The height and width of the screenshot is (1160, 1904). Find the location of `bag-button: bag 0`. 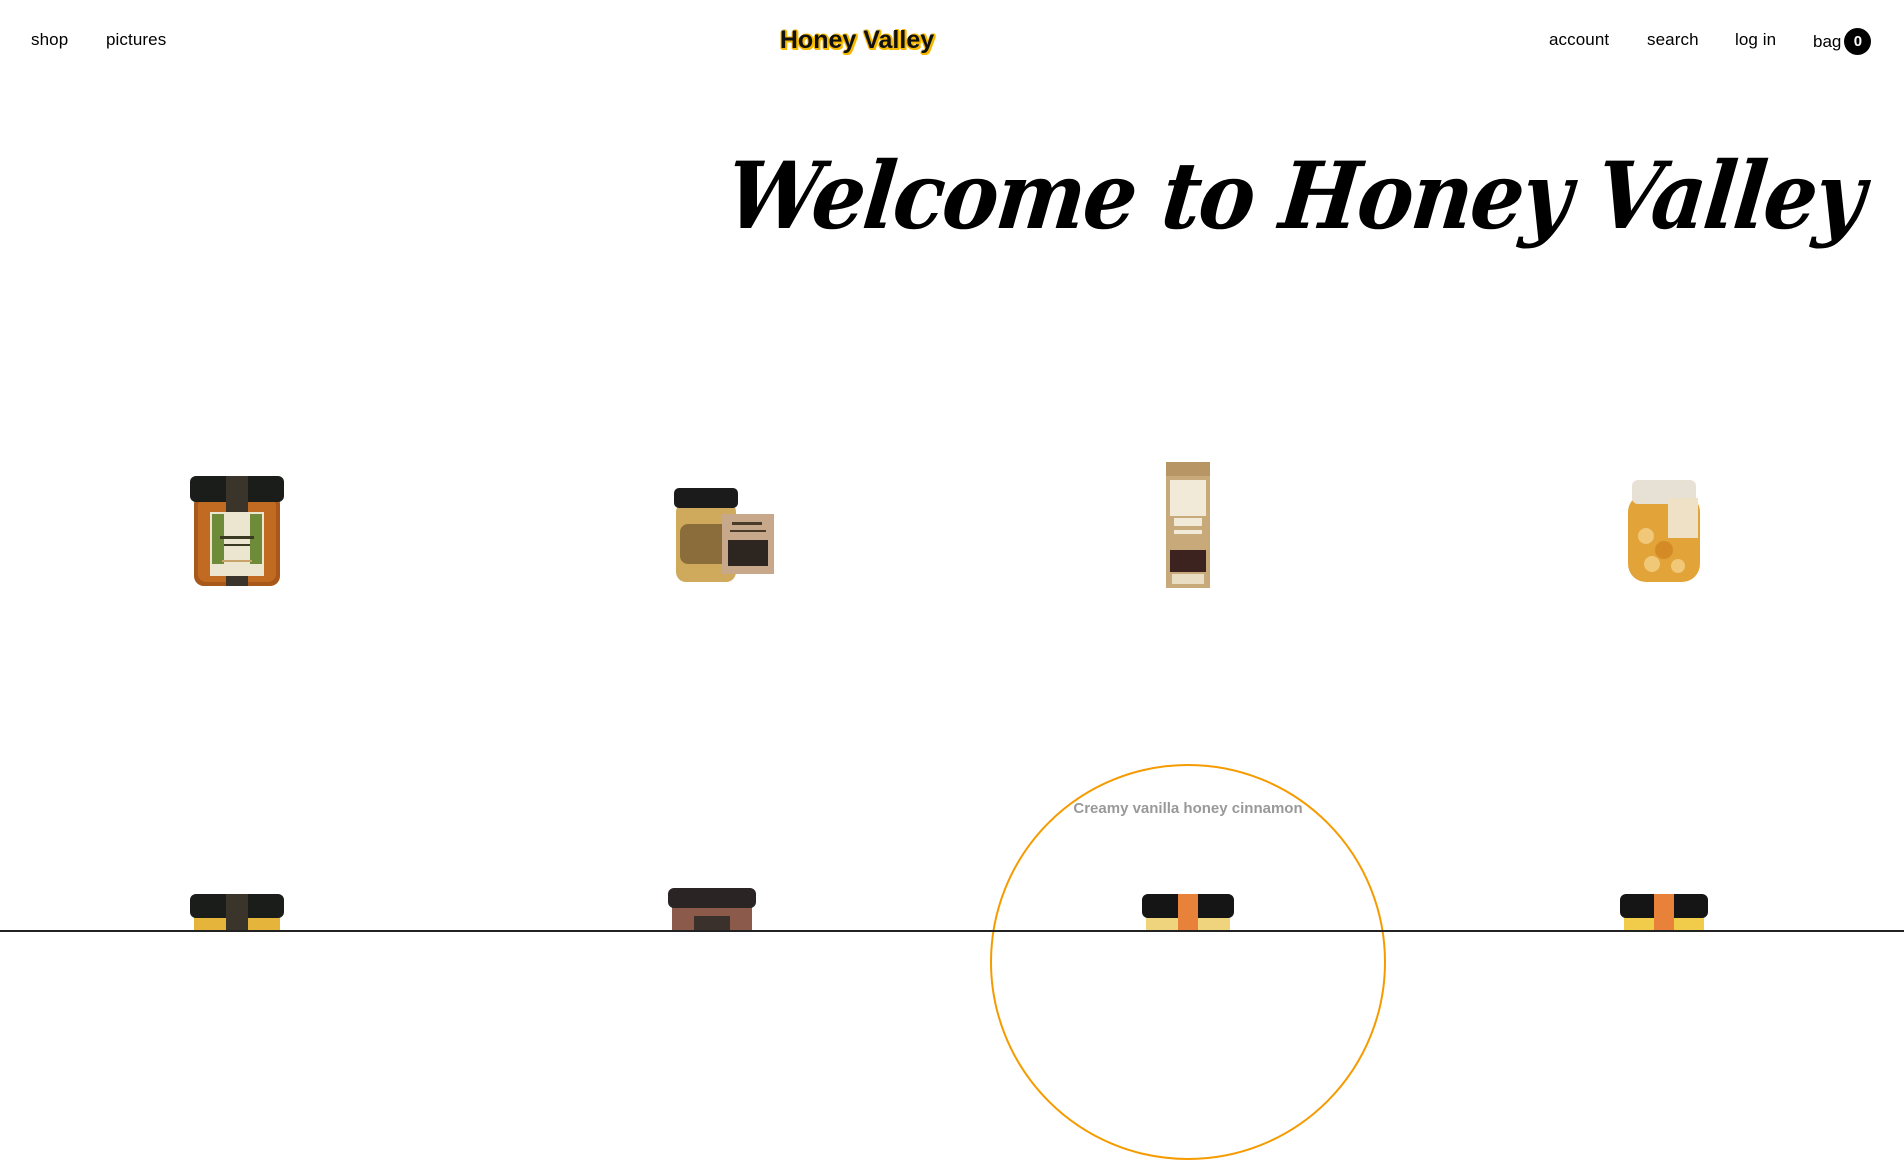

bag-button: bag 0 is located at coordinates (1842, 41).